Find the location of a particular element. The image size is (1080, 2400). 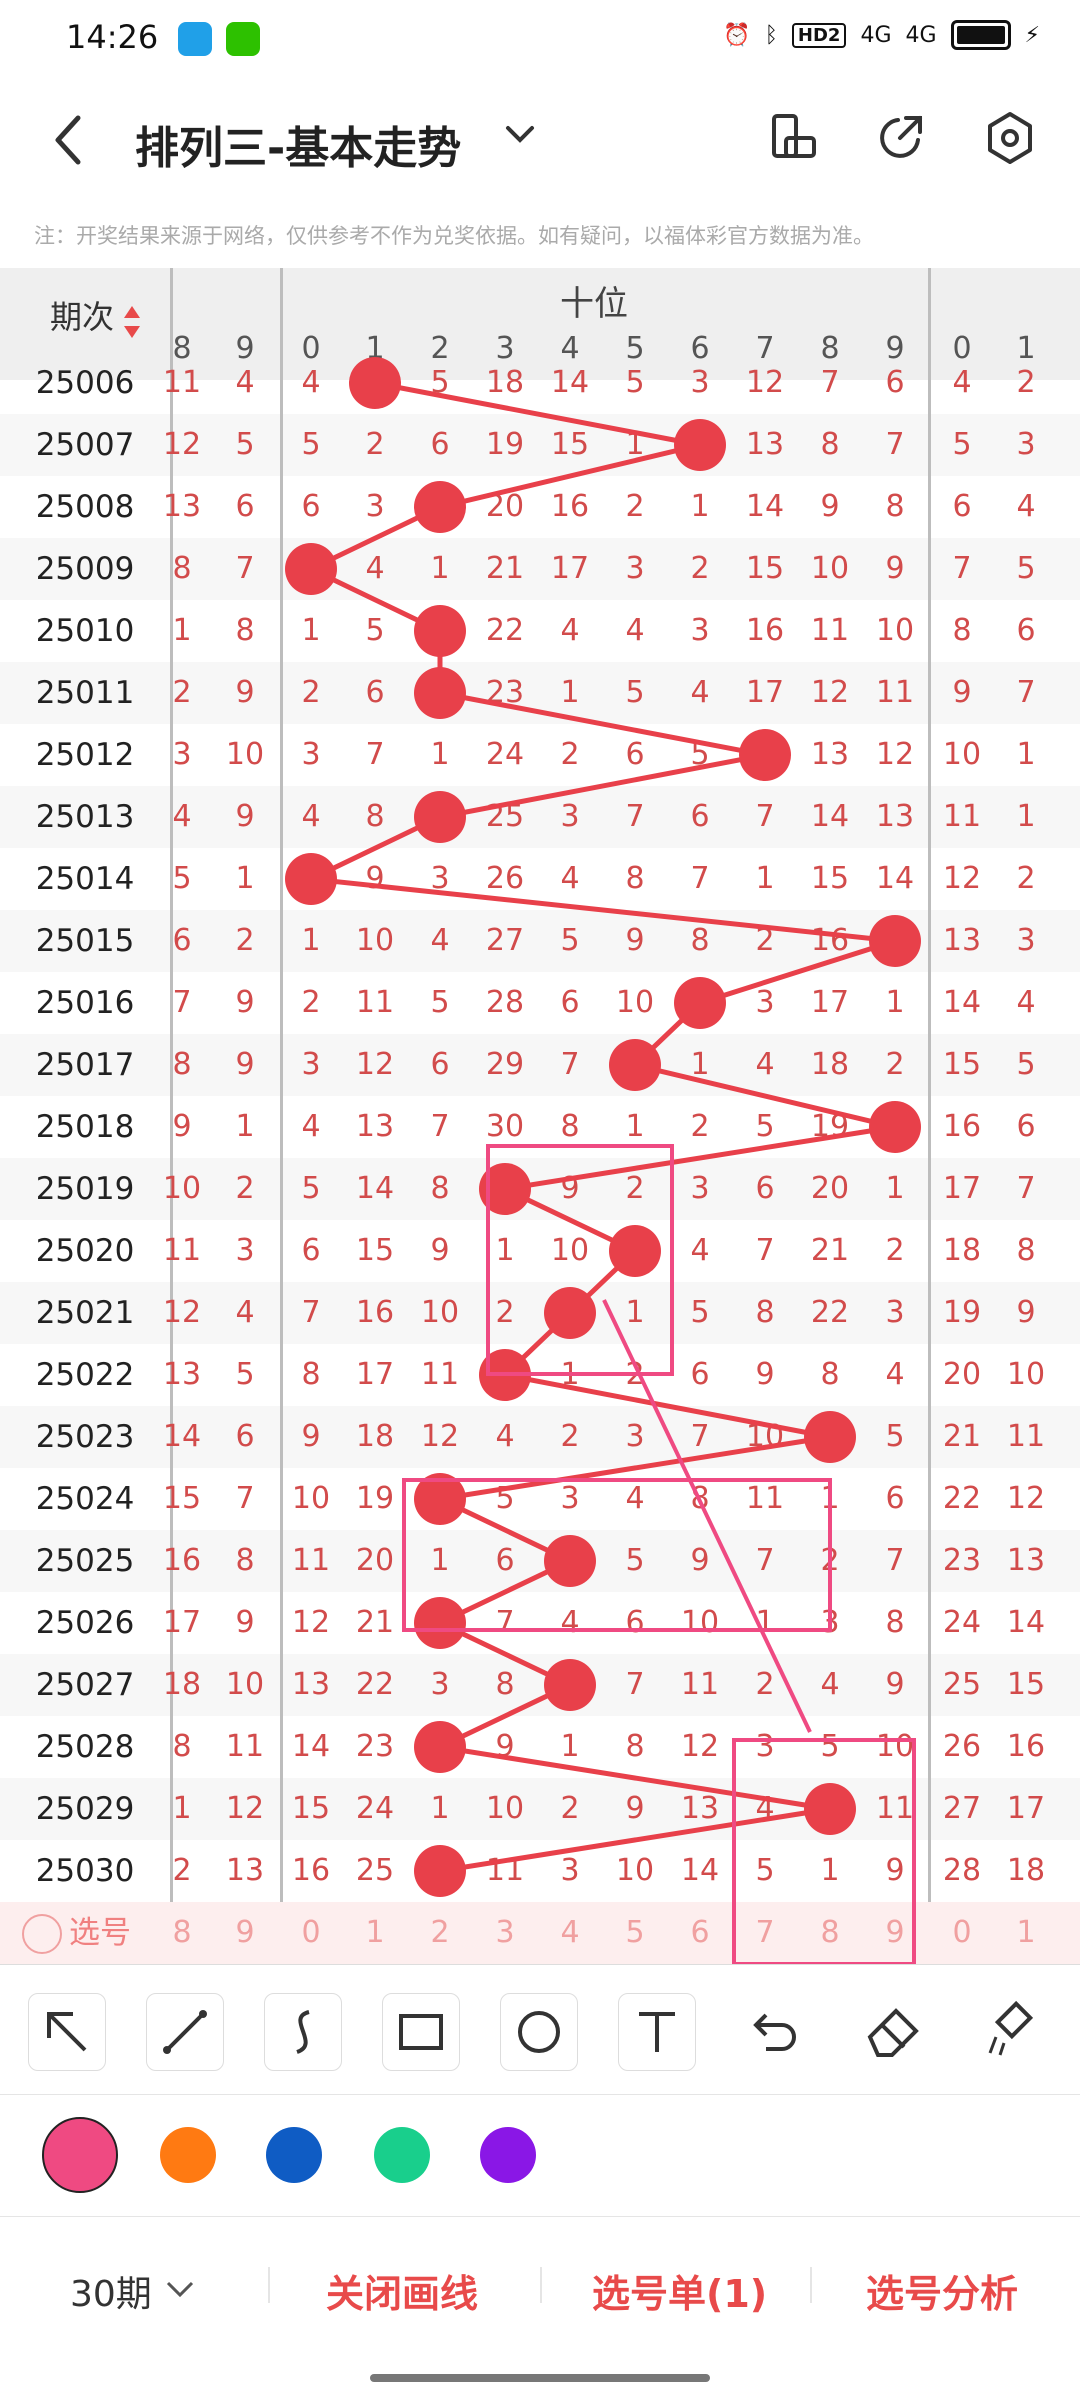

clear-tool-button is located at coordinates (1012, 2031).